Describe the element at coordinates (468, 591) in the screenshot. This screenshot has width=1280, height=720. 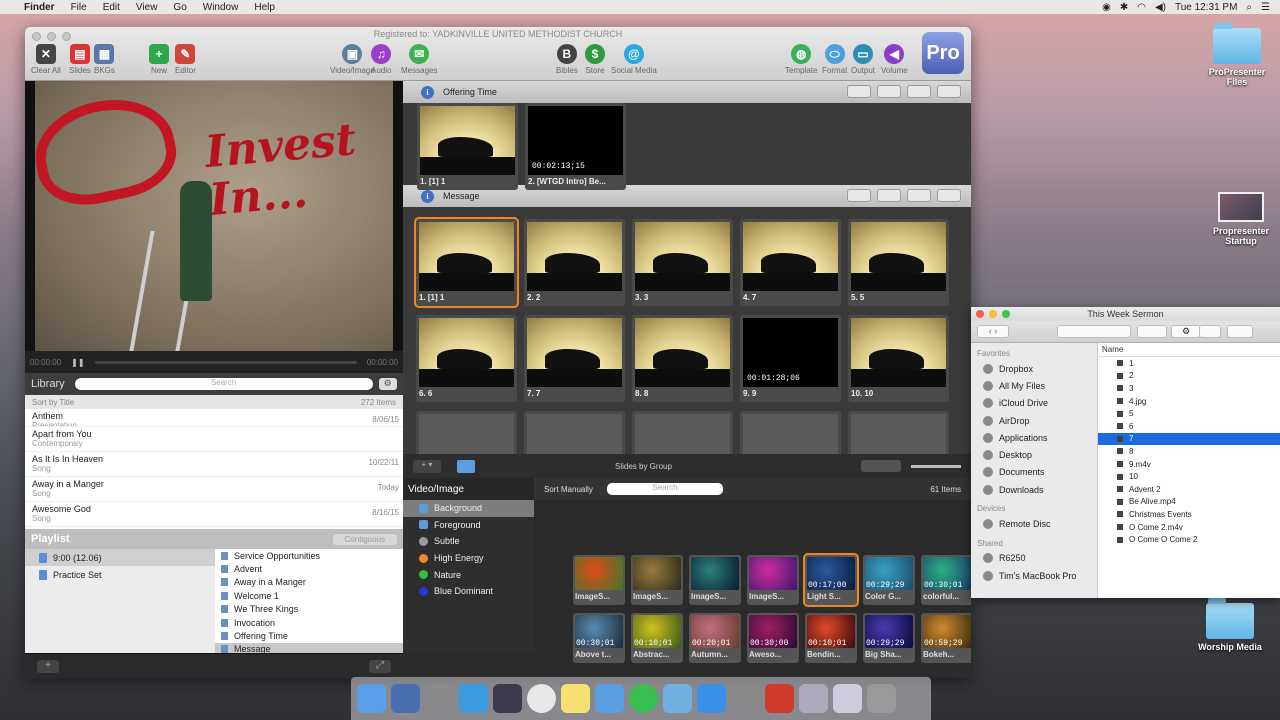
I see `media-category-blue-dominant: Blue Dominant` at that location.